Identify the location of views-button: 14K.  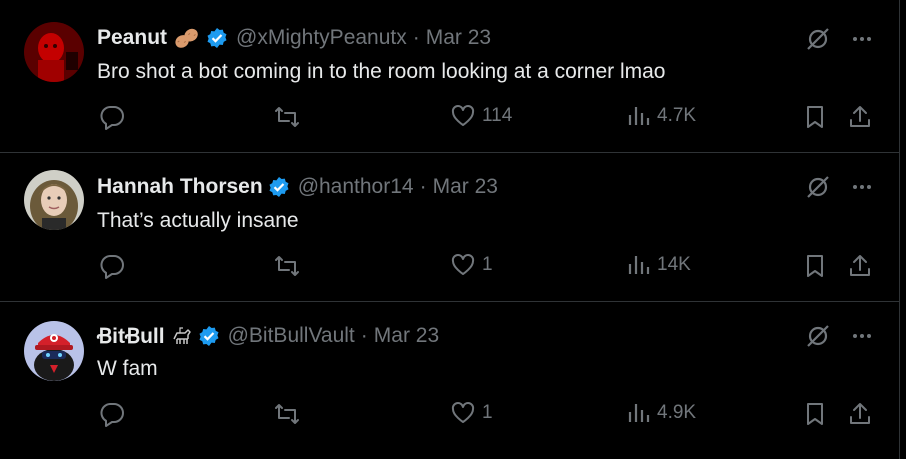
(659, 265).